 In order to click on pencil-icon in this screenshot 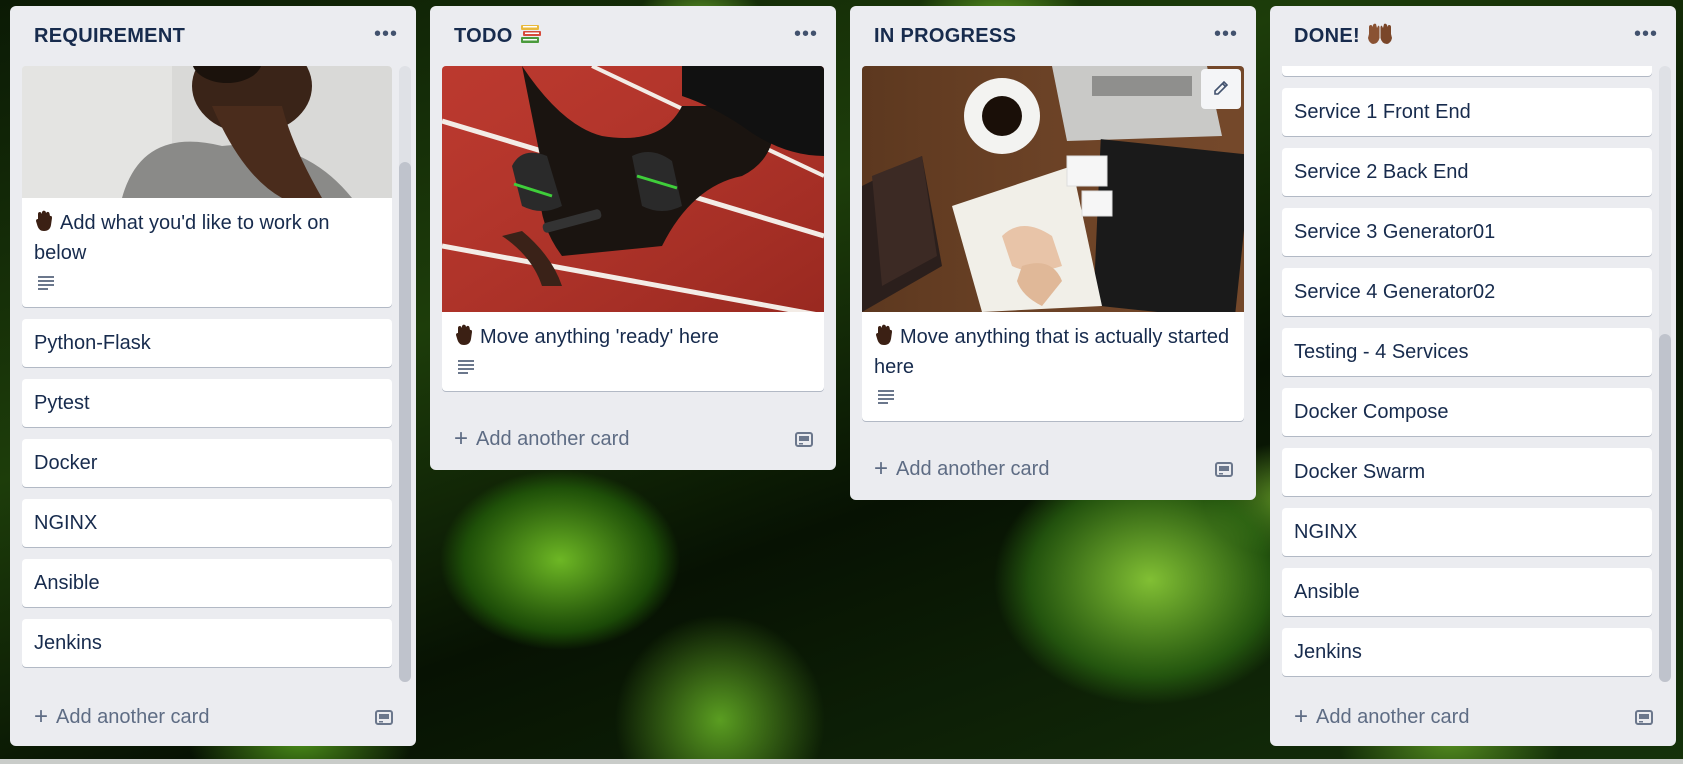, I will do `click(1221, 87)`.